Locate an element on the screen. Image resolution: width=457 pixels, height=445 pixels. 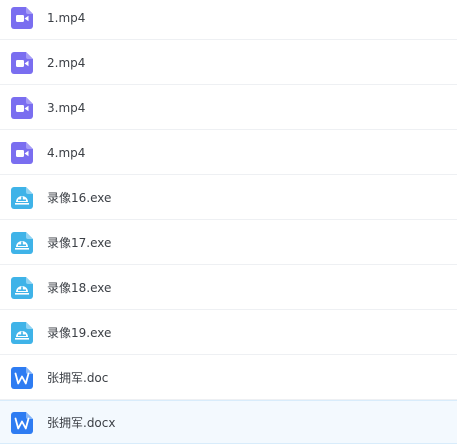
file-name: 4.mp4 is located at coordinates (66, 153).